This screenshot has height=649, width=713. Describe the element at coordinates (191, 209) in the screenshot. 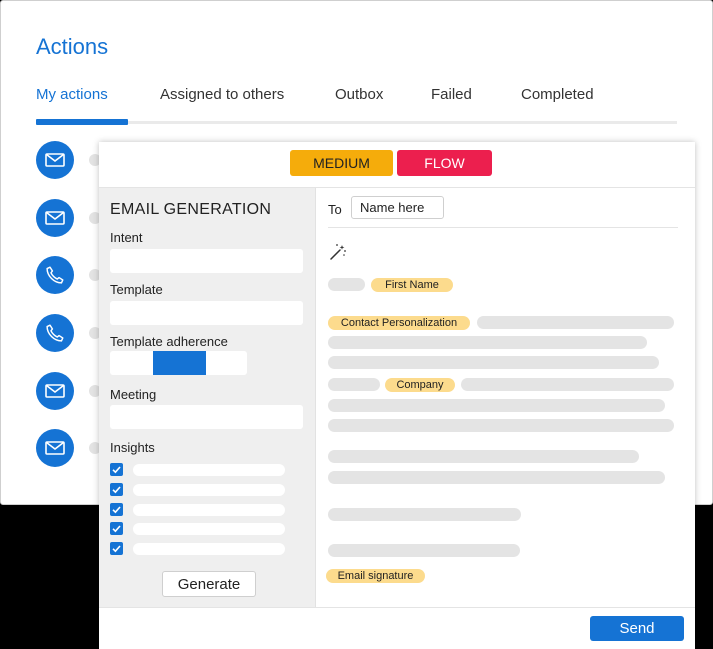

I see `email-generation-heading: EMAIL GENERATION` at that location.